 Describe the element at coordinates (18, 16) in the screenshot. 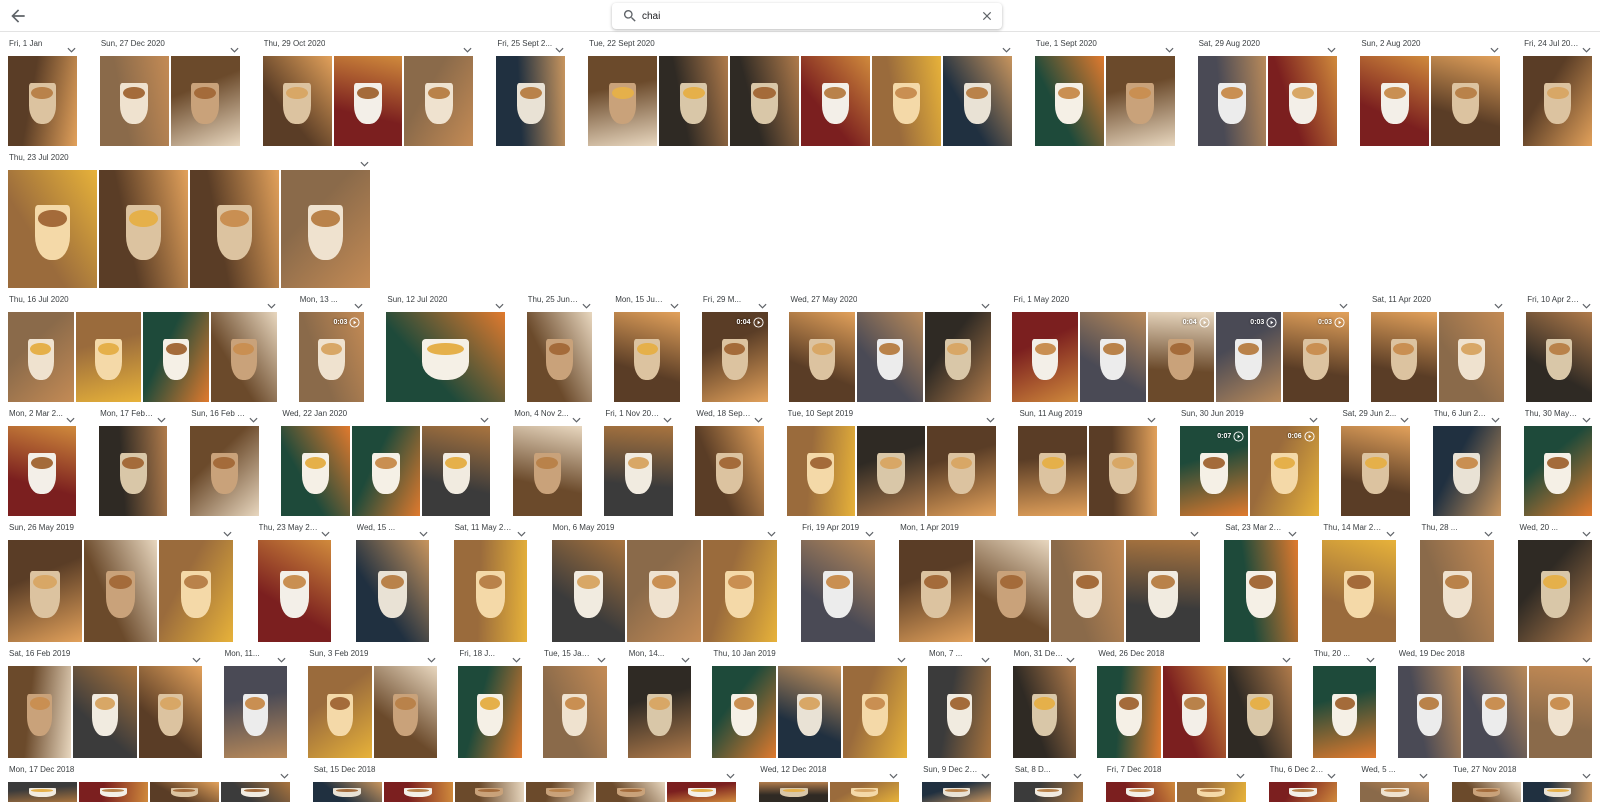

I see `back-button` at that location.